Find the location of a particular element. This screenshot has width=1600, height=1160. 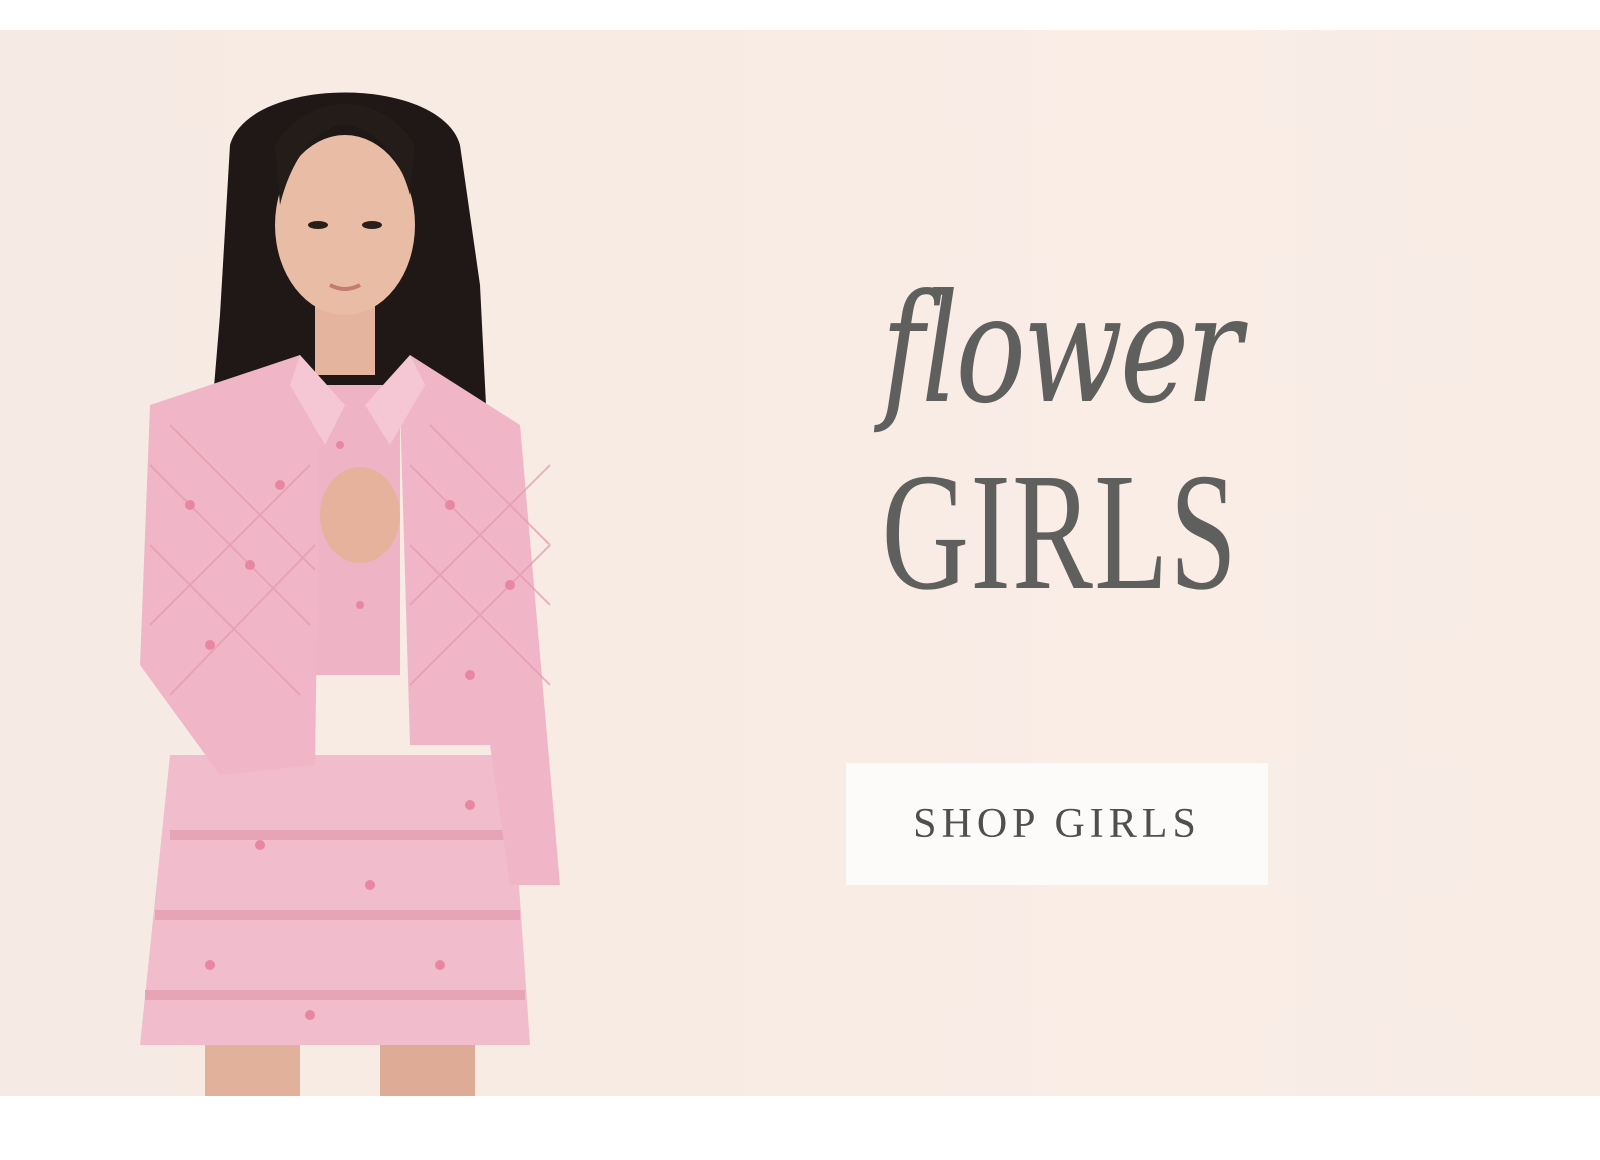

headline-caps: GIRLS is located at coordinates (1060, 532).